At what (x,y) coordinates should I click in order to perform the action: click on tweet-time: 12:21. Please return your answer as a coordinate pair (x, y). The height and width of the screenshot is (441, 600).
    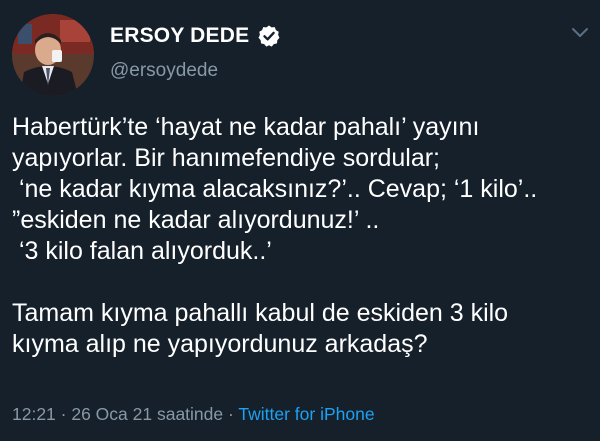
    Looking at the image, I should click on (34, 414).